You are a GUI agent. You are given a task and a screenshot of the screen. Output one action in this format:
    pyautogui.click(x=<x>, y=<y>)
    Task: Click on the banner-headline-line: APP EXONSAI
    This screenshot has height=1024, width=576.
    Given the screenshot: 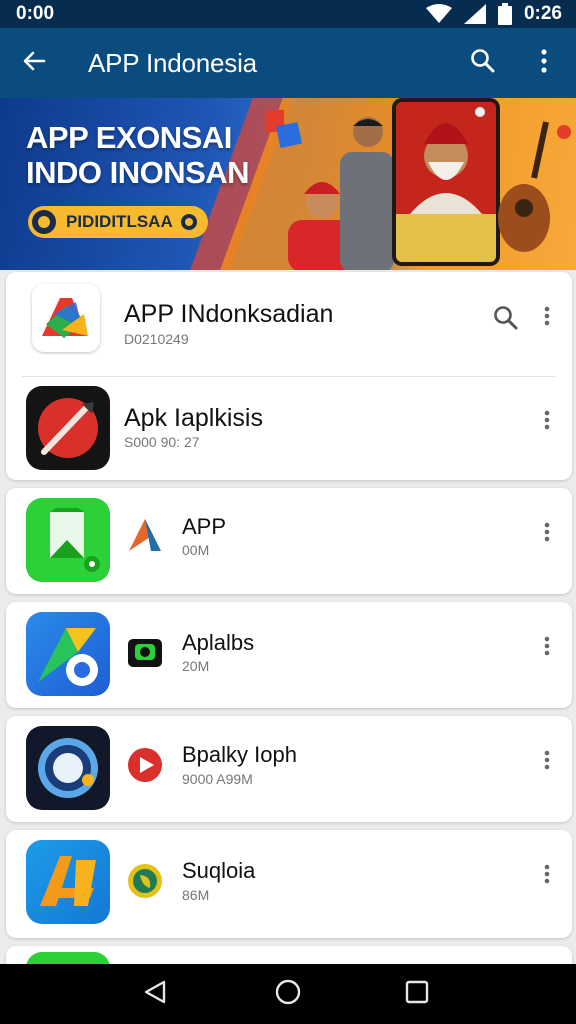 What is the action you would take?
    pyautogui.click(x=129, y=137)
    